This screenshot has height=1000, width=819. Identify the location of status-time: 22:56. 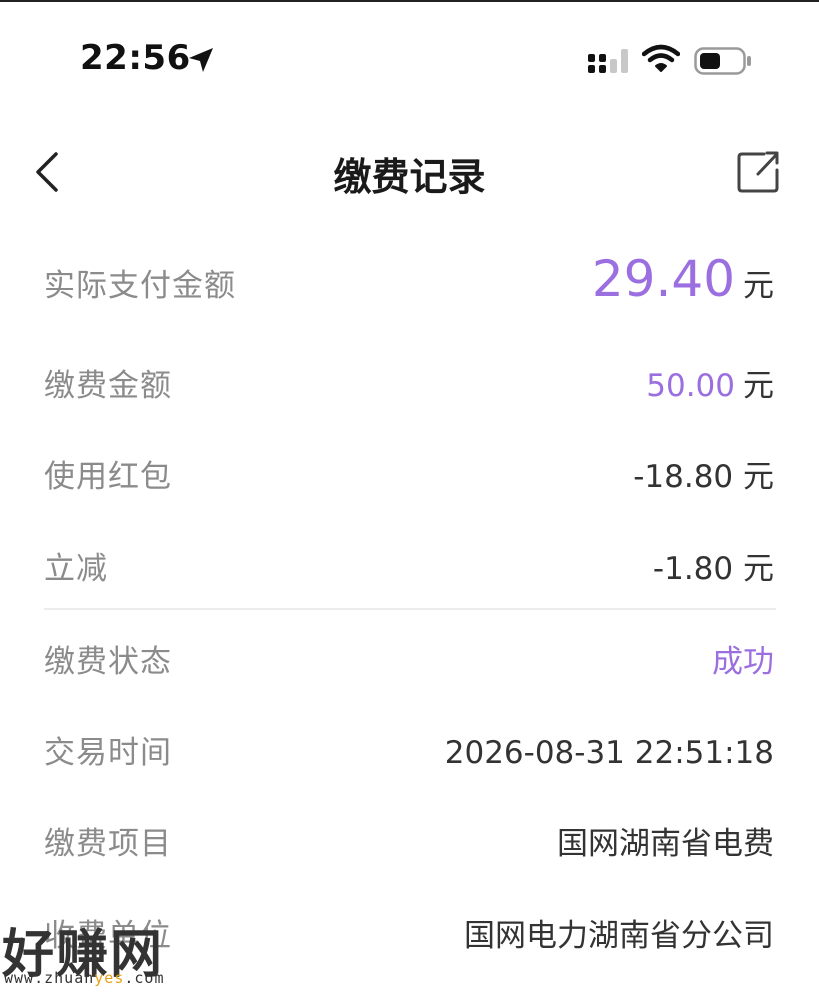
(135, 58).